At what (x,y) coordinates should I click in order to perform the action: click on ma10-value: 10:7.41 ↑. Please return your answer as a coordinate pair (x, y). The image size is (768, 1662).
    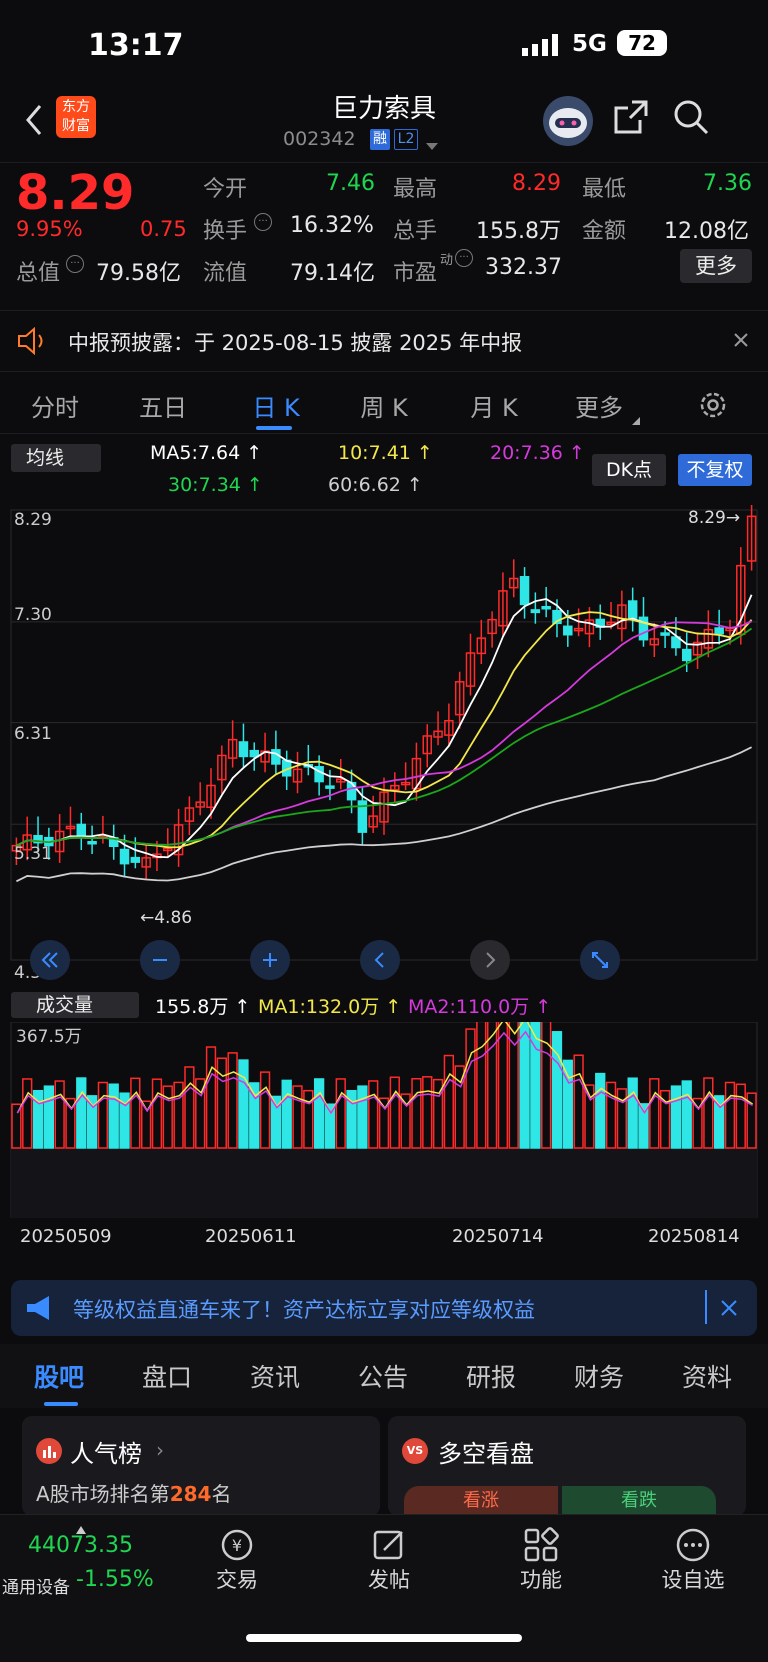
    Looking at the image, I should click on (385, 453).